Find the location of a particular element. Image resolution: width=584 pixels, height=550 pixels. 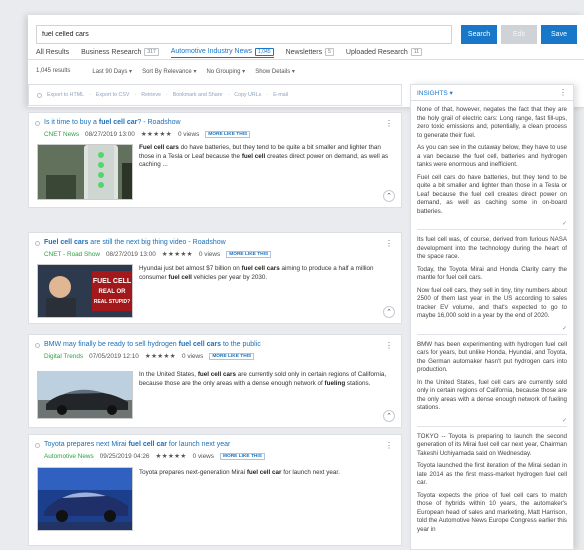

tab-label: Automotive Industry News is located at coordinates (211, 51).